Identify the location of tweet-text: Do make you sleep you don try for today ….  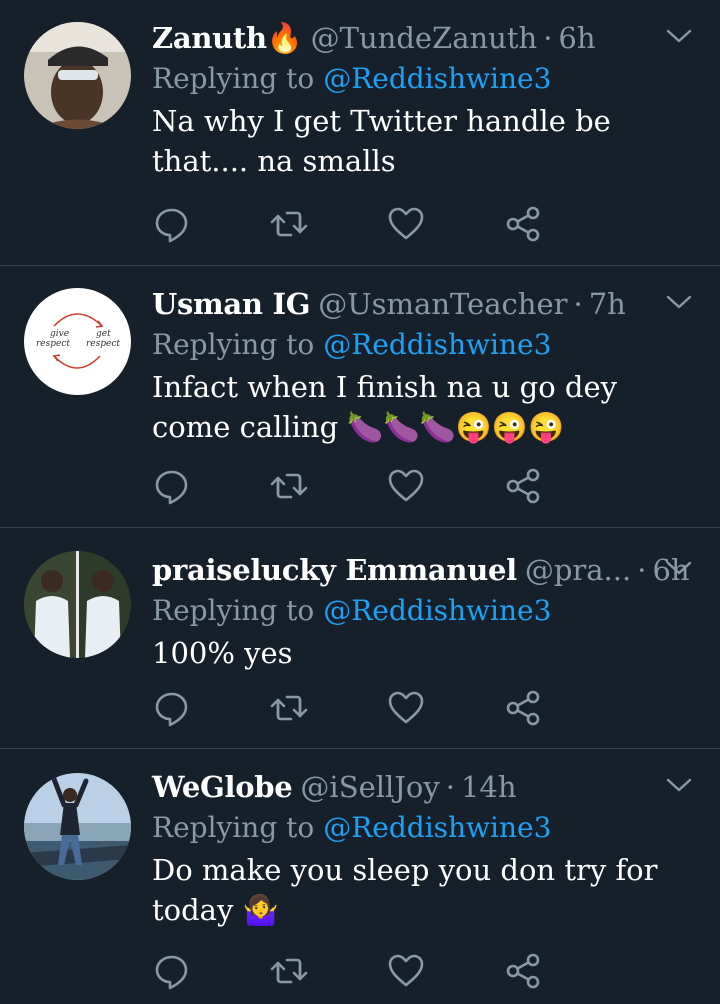
(405, 890).